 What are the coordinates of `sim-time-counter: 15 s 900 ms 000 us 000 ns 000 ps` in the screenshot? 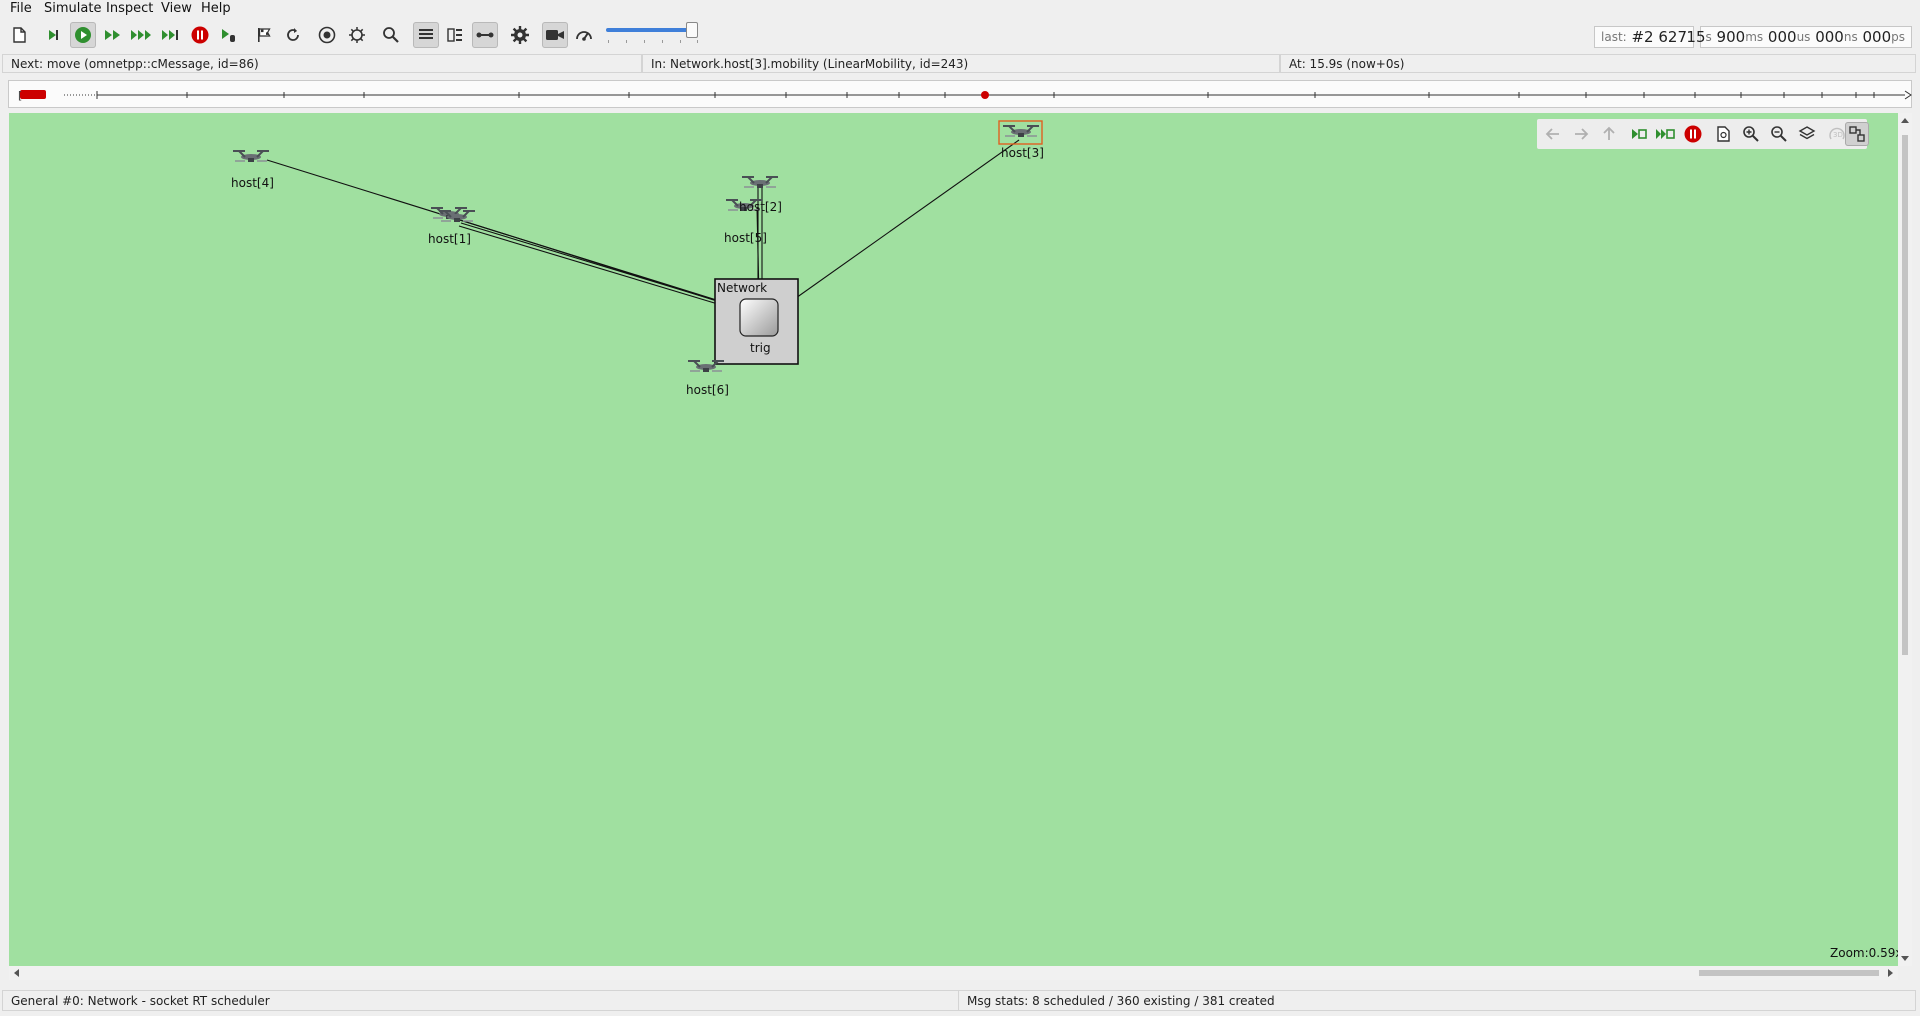 It's located at (1799, 37).